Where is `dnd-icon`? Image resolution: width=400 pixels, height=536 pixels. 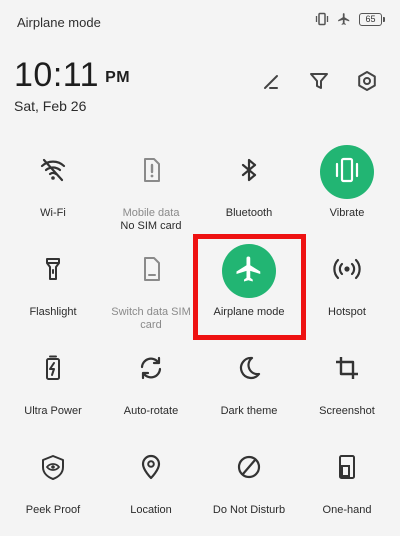
dnd-icon is located at coordinates (249, 469).